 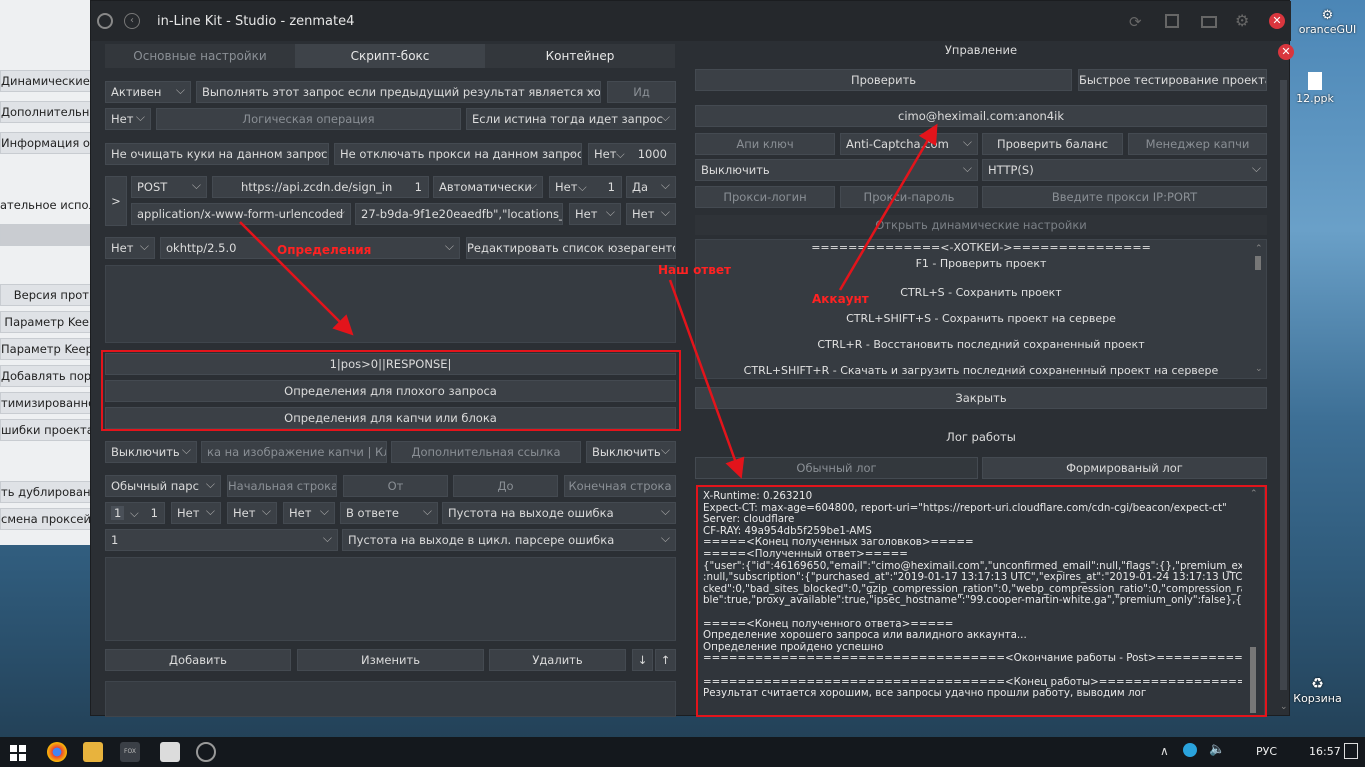 I want to click on volume-icon: 🔈, so click(x=1217, y=749).